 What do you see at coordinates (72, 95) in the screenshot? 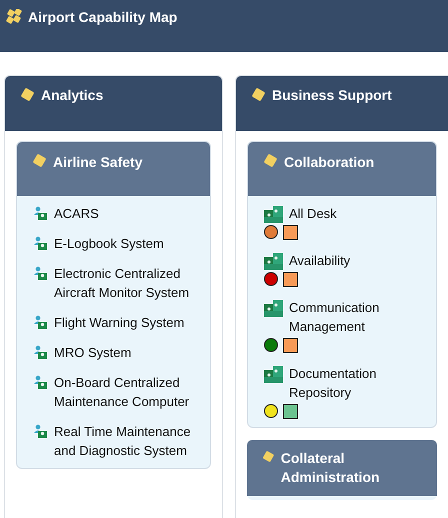
I see `column-title: Analytics` at bounding box center [72, 95].